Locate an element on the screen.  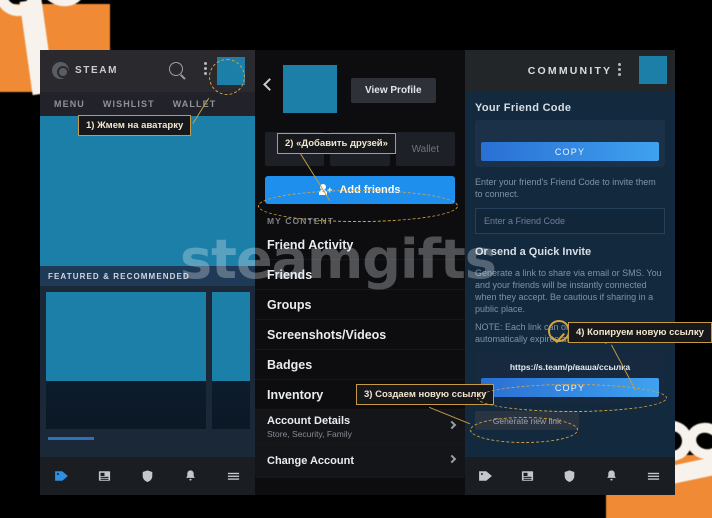
view-profile-button: View Profile is located at coordinates (393, 90).